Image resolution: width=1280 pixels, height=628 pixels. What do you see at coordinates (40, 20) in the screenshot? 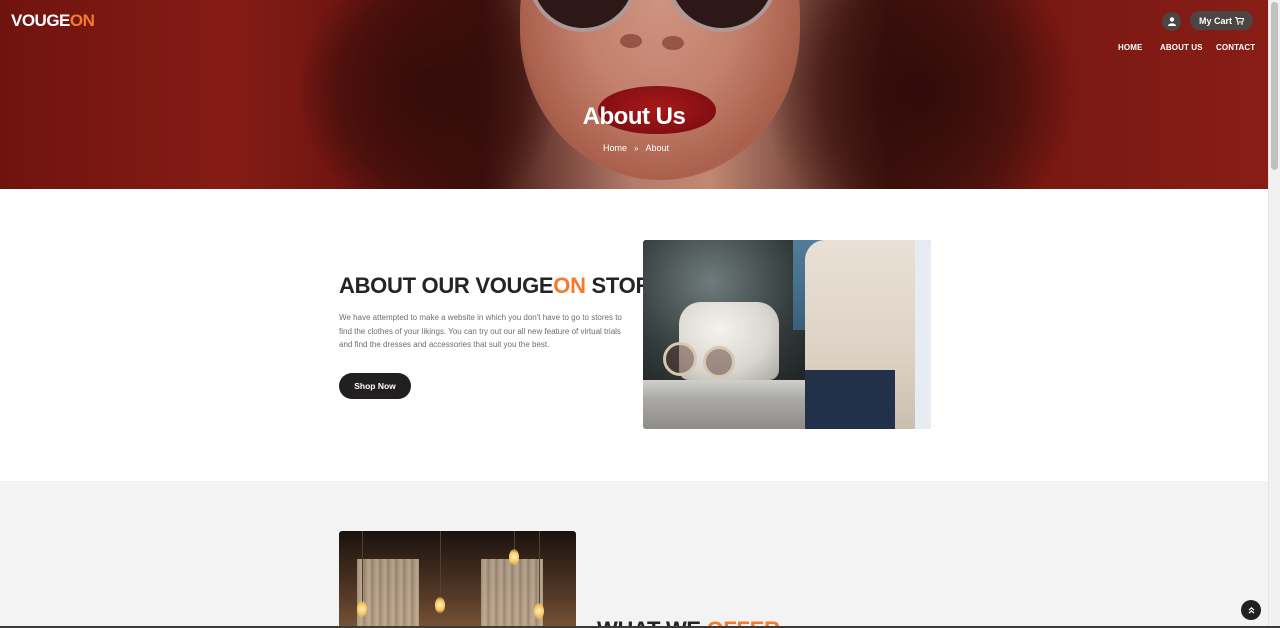
I see `logo-main: VOUGE` at bounding box center [40, 20].